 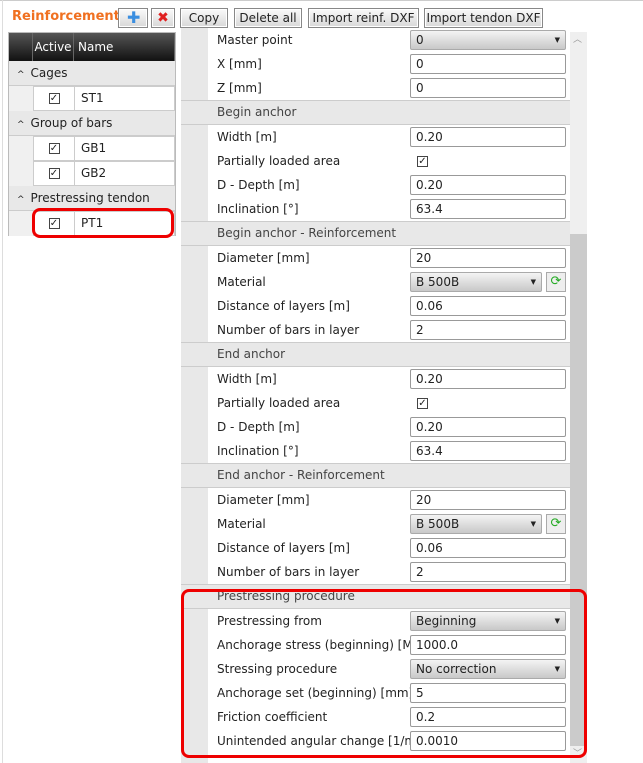 I want to click on property-label: X [mm], so click(x=239, y=64).